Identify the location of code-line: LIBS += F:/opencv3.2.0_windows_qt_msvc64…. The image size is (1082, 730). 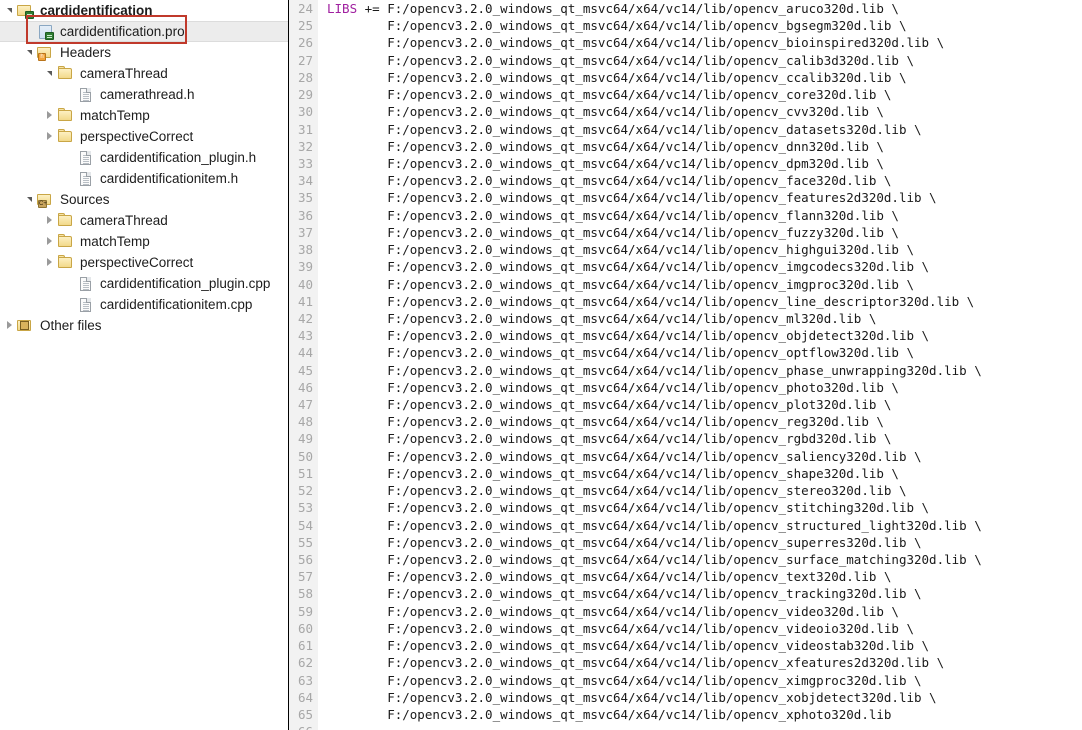
(704, 8).